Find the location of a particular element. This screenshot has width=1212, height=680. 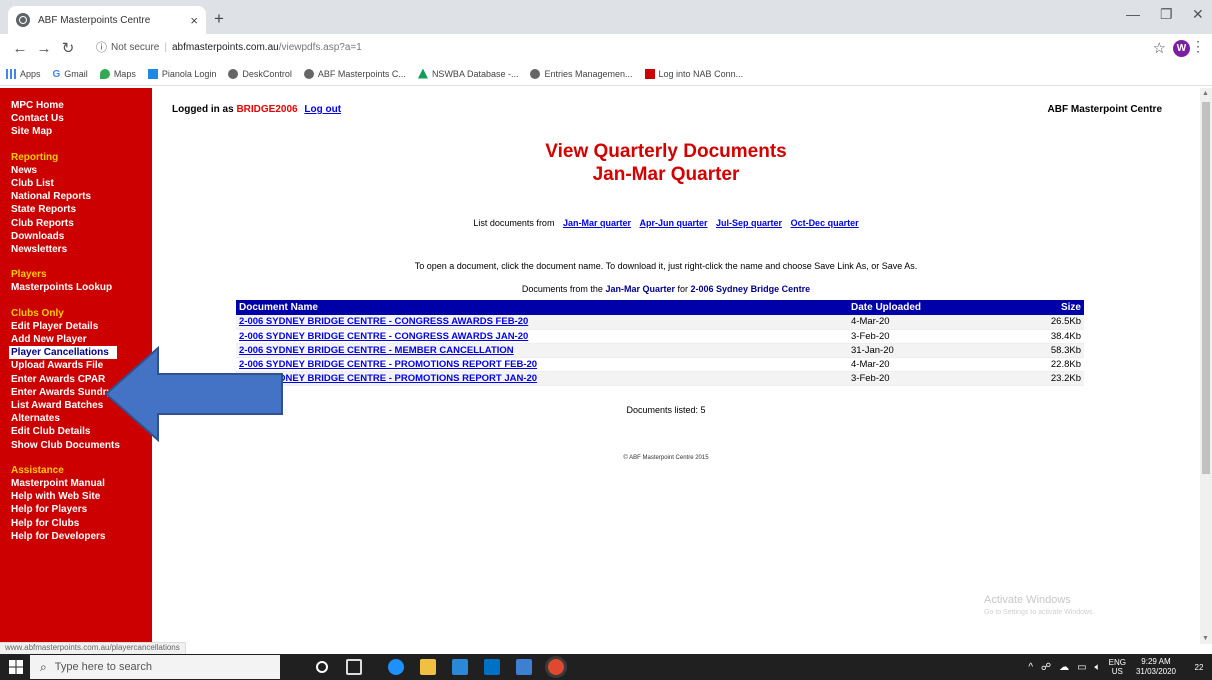

taskbar-clock: 9:29 AM 31/03/2020 is located at coordinates (1156, 667).